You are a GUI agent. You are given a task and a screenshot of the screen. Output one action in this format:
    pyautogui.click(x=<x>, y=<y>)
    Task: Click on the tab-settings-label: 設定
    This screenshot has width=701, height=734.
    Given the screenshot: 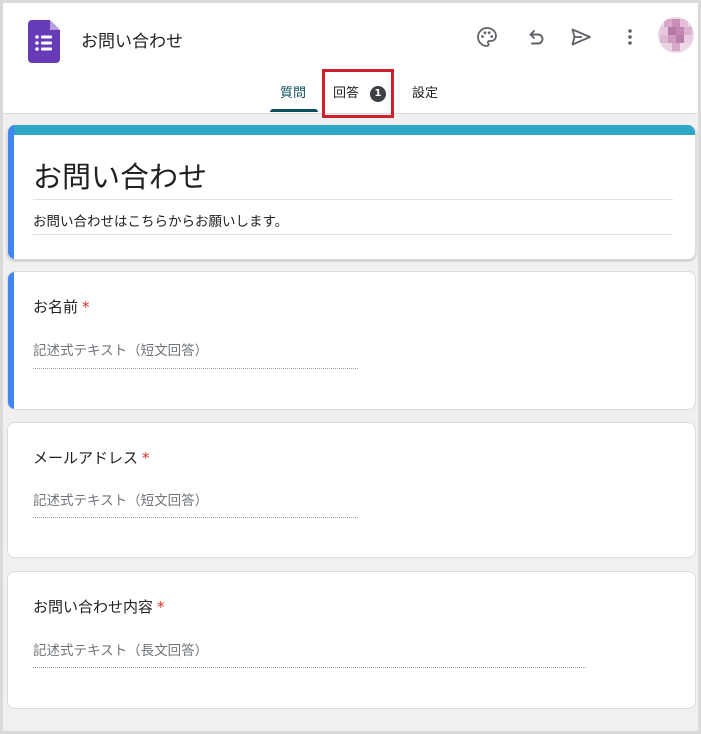 What is the action you would take?
    pyautogui.click(x=425, y=93)
    